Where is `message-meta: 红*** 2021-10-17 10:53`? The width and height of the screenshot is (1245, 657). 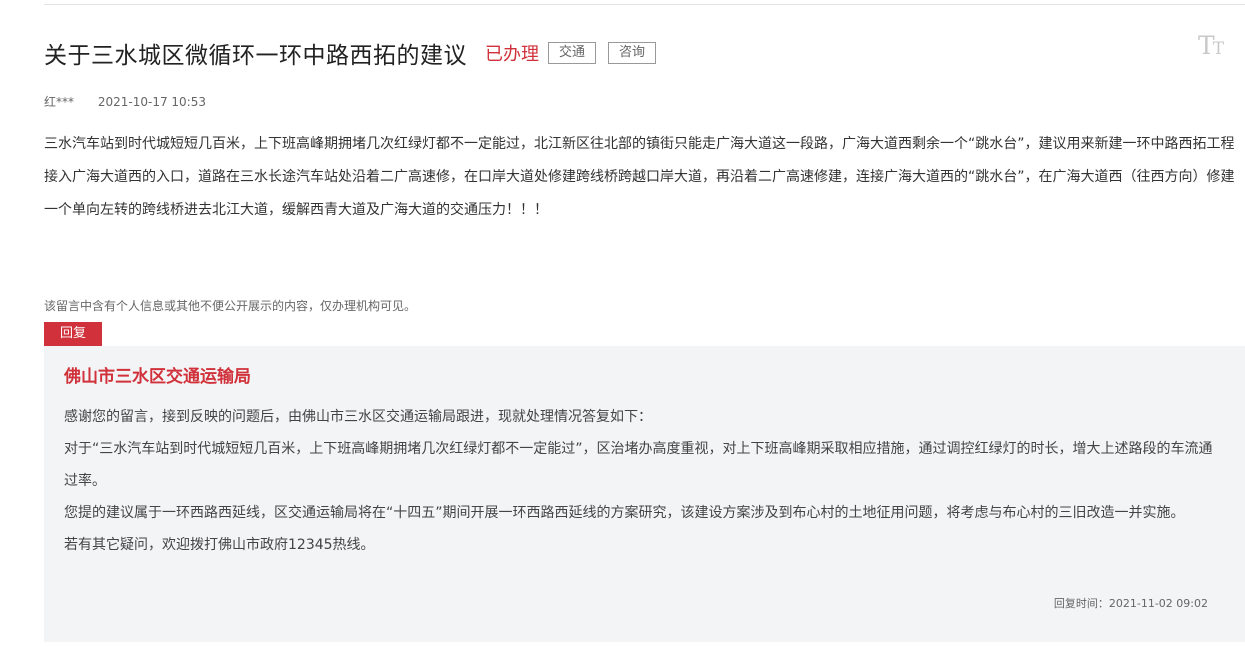 message-meta: 红*** 2021-10-17 10:53 is located at coordinates (125, 101).